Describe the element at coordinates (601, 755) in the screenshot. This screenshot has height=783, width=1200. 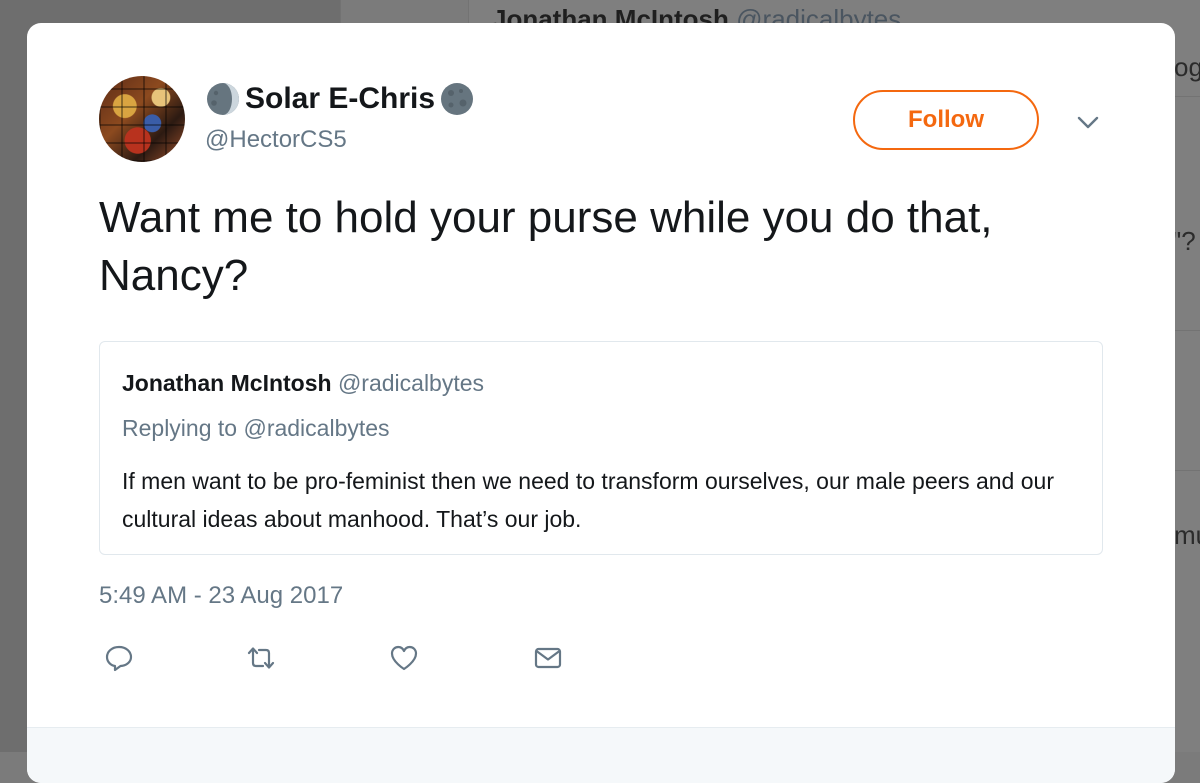
I see `modal-footer` at that location.